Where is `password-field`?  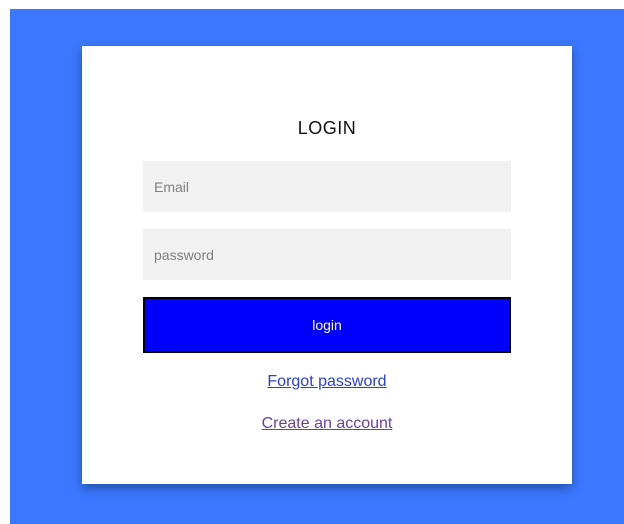
password-field is located at coordinates (327, 254).